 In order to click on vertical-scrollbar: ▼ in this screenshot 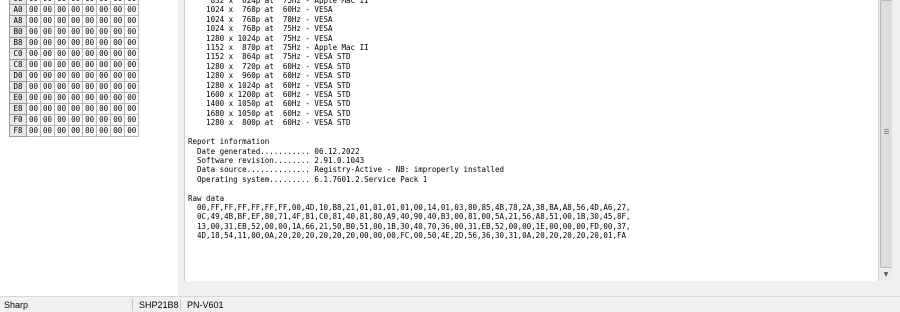, I will do `click(885, 140)`.